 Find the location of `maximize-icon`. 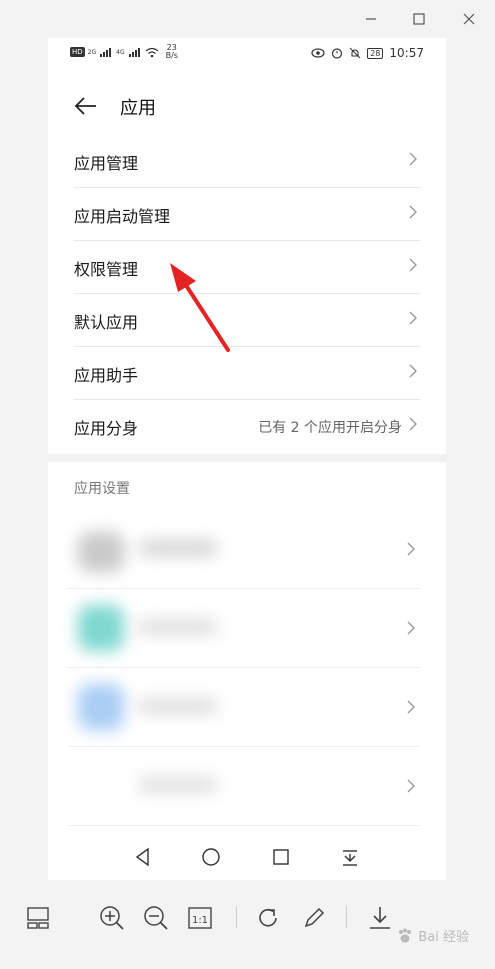

maximize-icon is located at coordinates (419, 19).